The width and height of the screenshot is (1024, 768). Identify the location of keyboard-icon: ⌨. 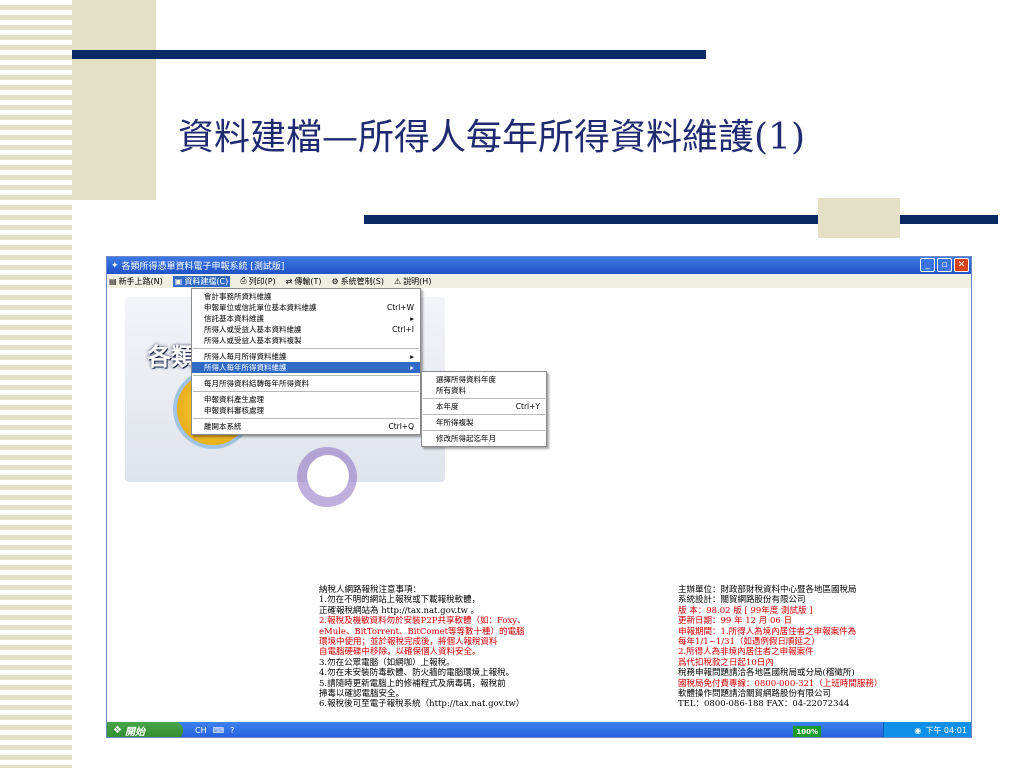
(219, 730).